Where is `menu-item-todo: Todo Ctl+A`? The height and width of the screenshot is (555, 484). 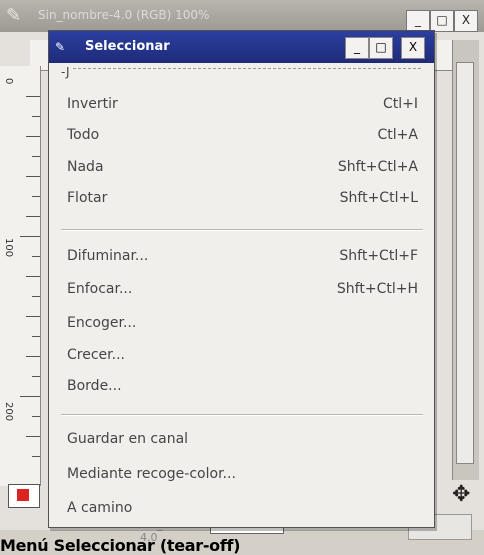 menu-item-todo: Todo Ctl+A is located at coordinates (241, 135).